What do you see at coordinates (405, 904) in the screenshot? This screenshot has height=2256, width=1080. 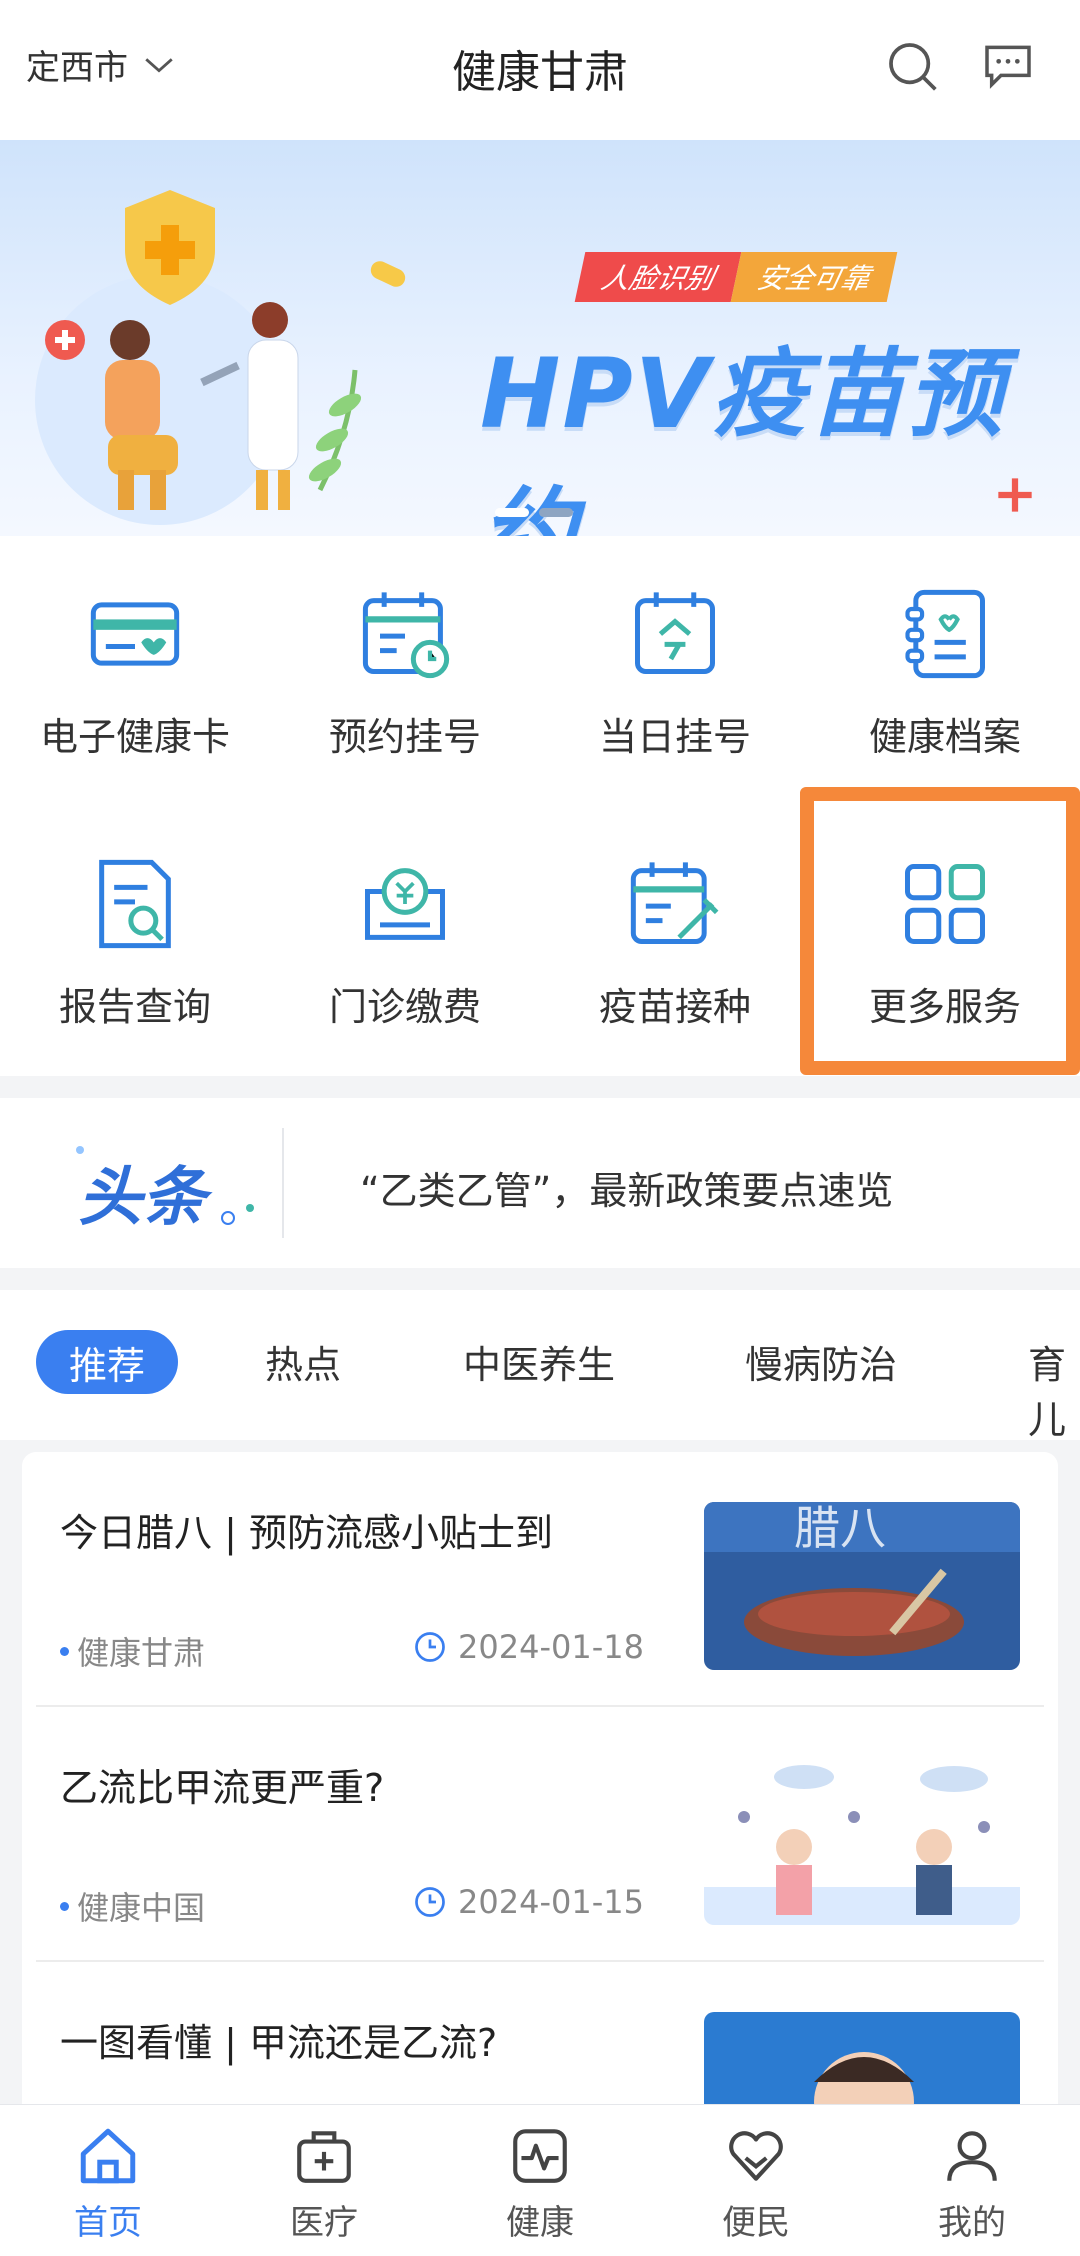 I see `payment-icon` at bounding box center [405, 904].